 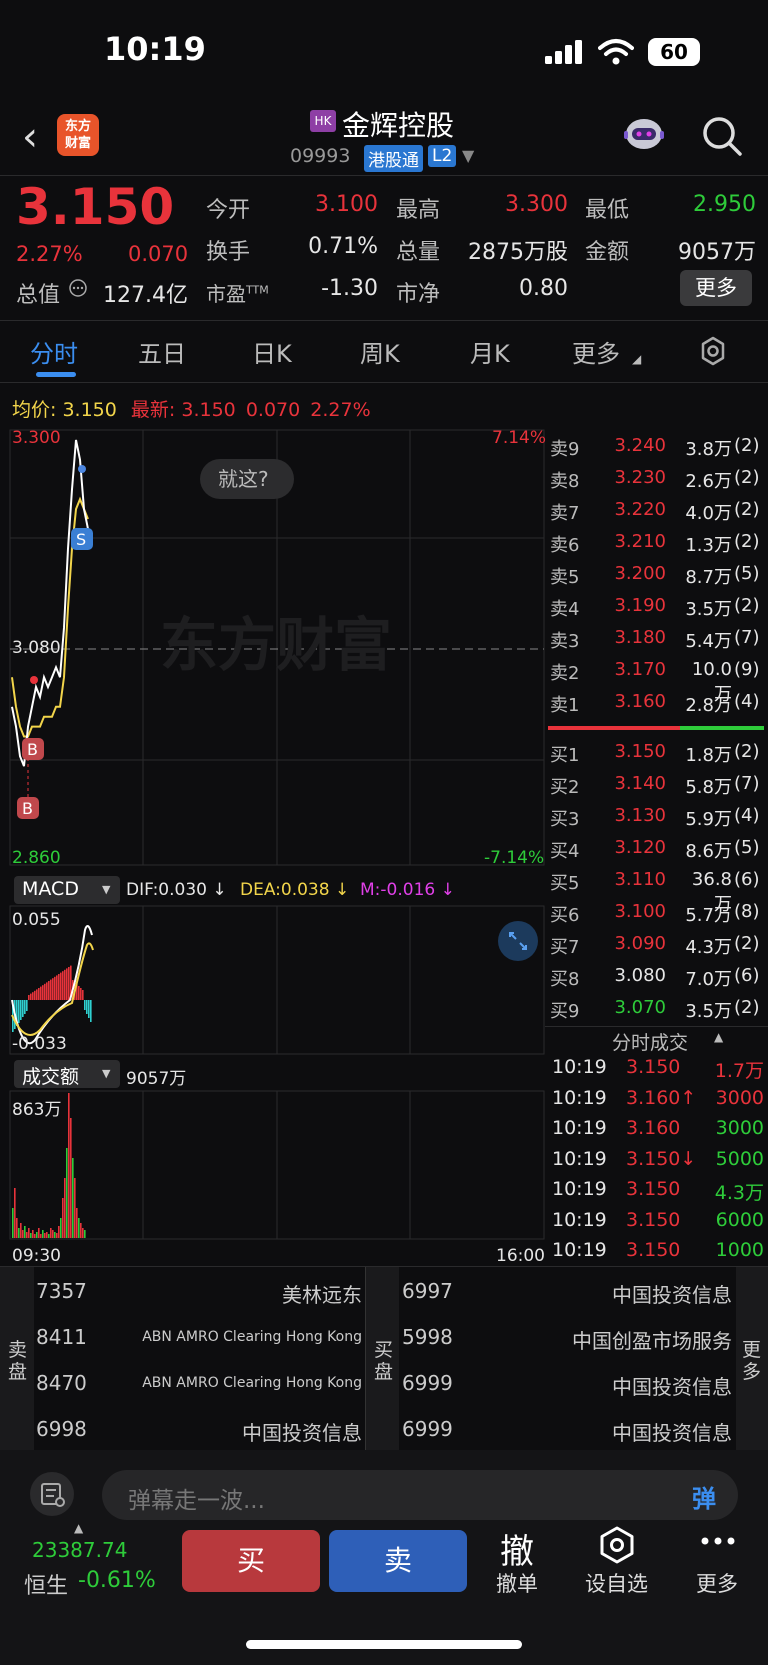 I want to click on more-dots-icon, so click(x=718, y=1541).